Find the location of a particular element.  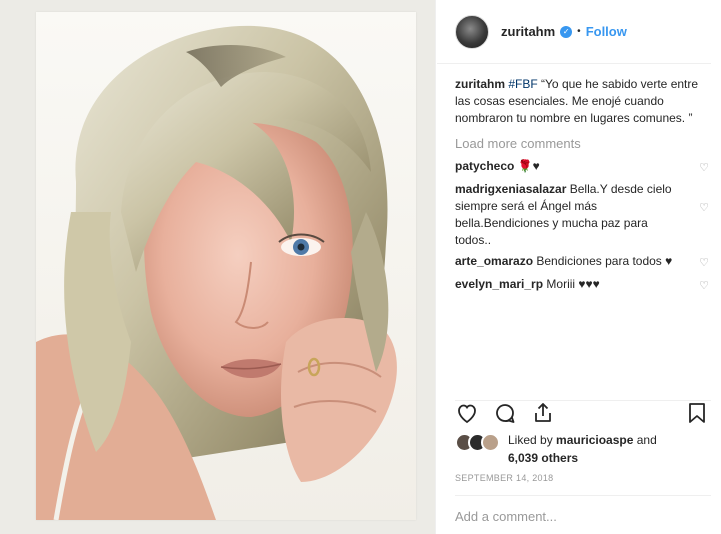

likes-summary: Liked by mauricioaspe and 6,039 others is located at coordinates (583, 449).